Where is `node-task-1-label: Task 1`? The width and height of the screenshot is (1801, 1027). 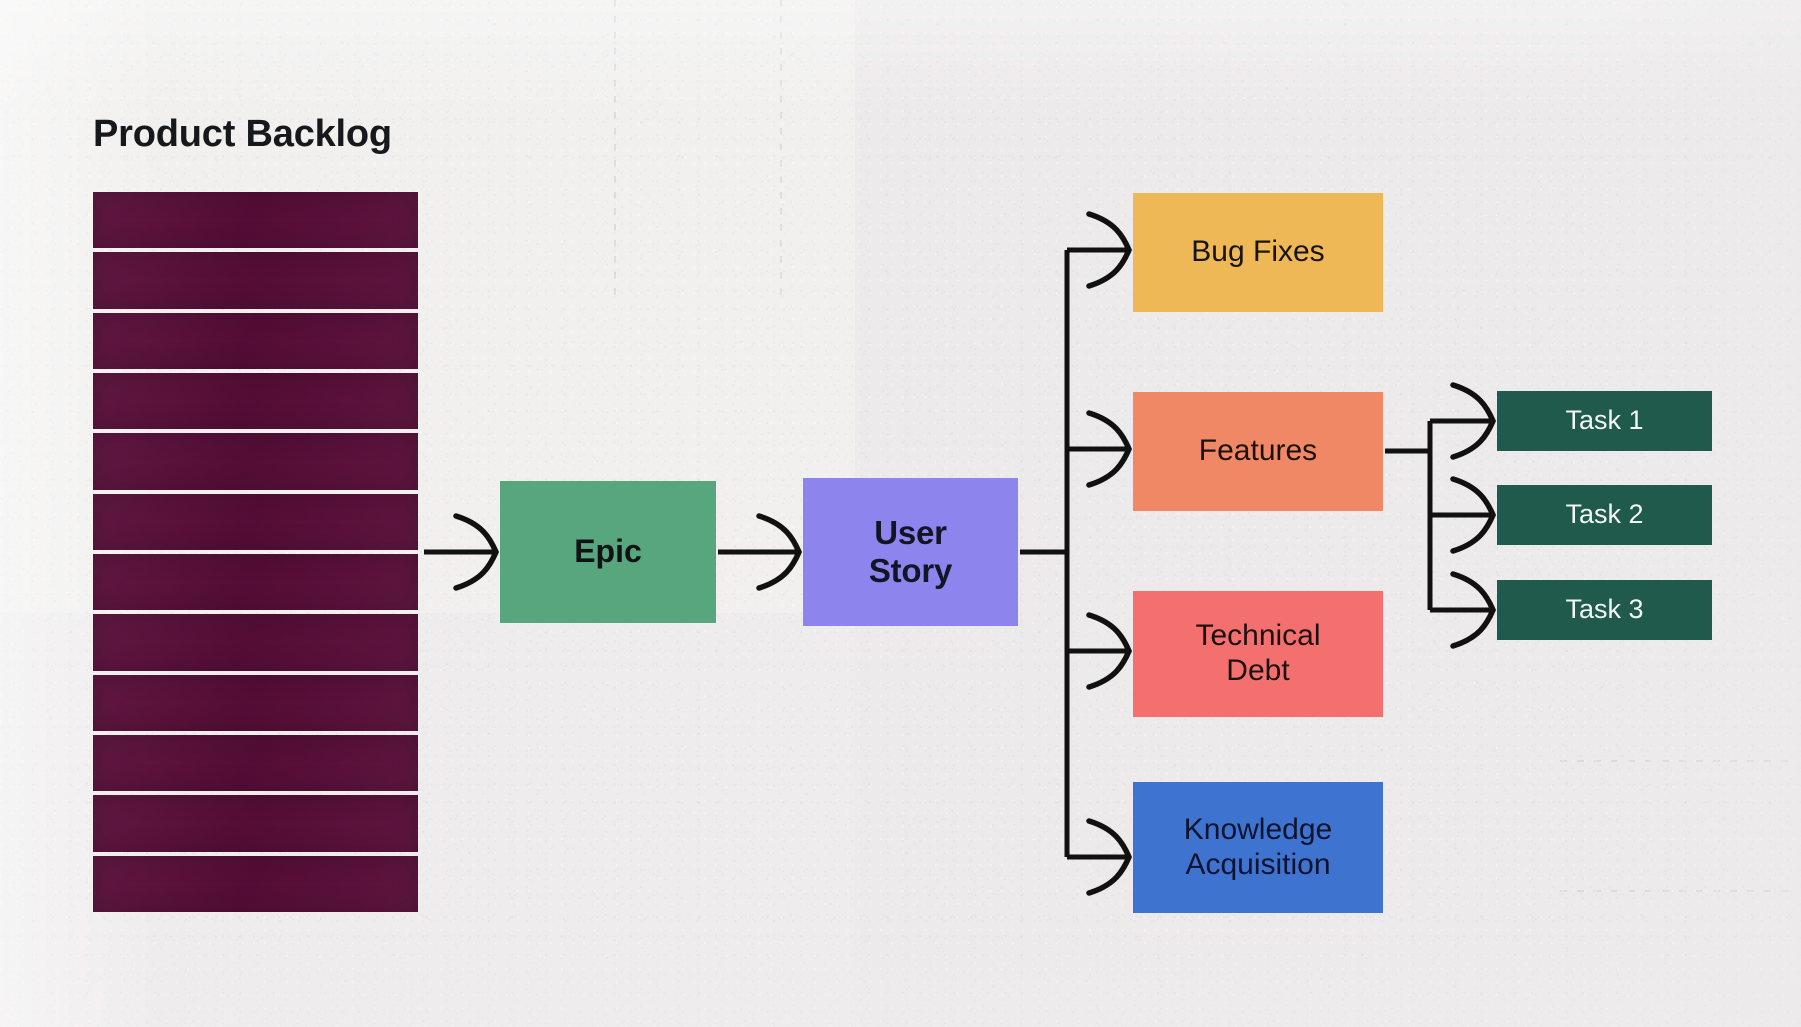
node-task-1-label: Task 1 is located at coordinates (1604, 420).